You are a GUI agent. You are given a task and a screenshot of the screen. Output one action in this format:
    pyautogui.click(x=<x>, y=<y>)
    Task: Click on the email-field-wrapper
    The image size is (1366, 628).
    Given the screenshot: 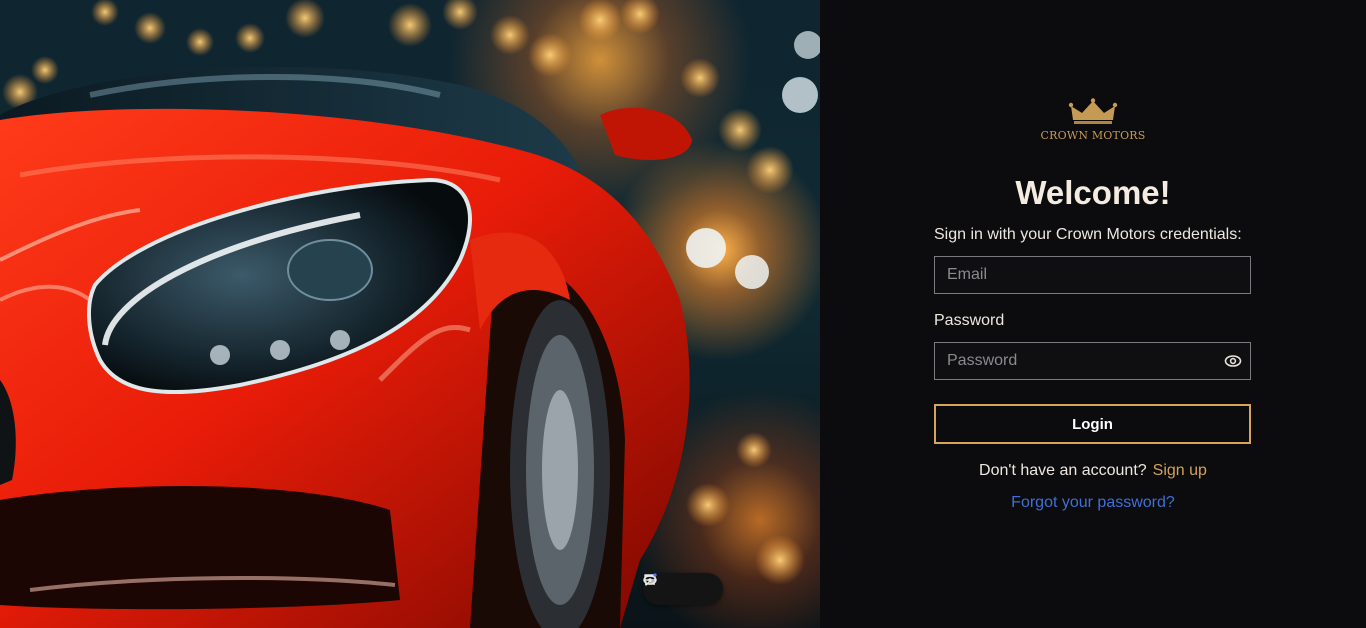 What is the action you would take?
    pyautogui.click(x=1092, y=275)
    